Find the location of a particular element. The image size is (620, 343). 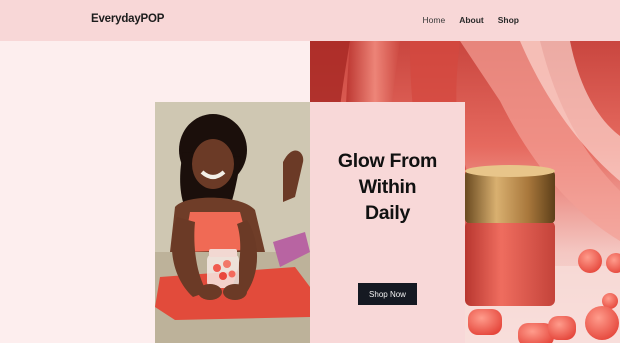

nav-shop-link: Shop is located at coordinates (508, 20).